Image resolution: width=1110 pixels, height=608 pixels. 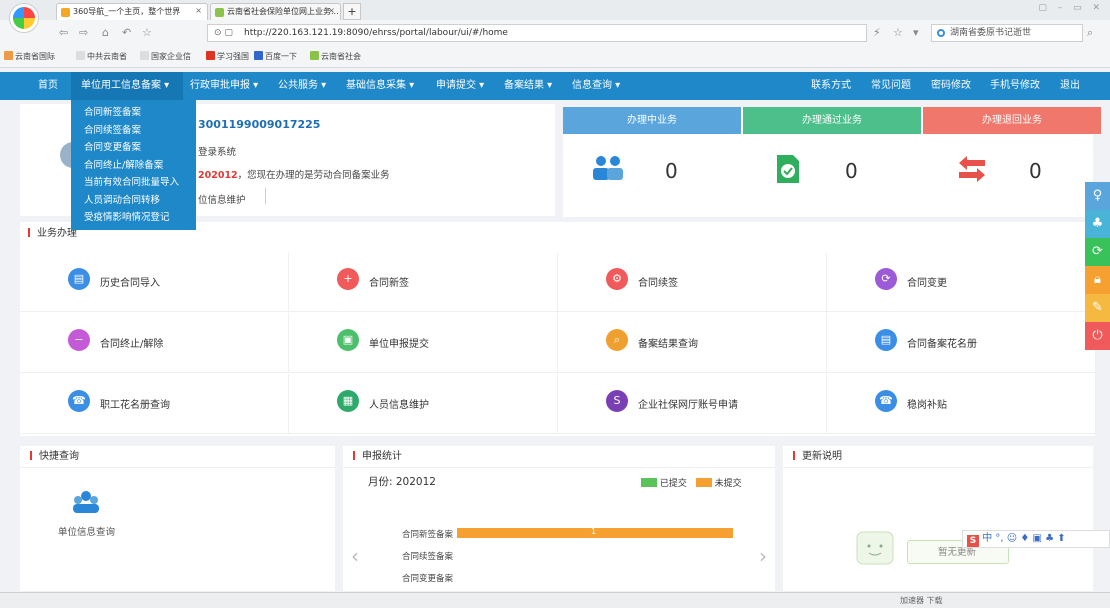 I want to click on menu-item-batch-import: 当前有效合同批量导入, so click(x=133, y=183).